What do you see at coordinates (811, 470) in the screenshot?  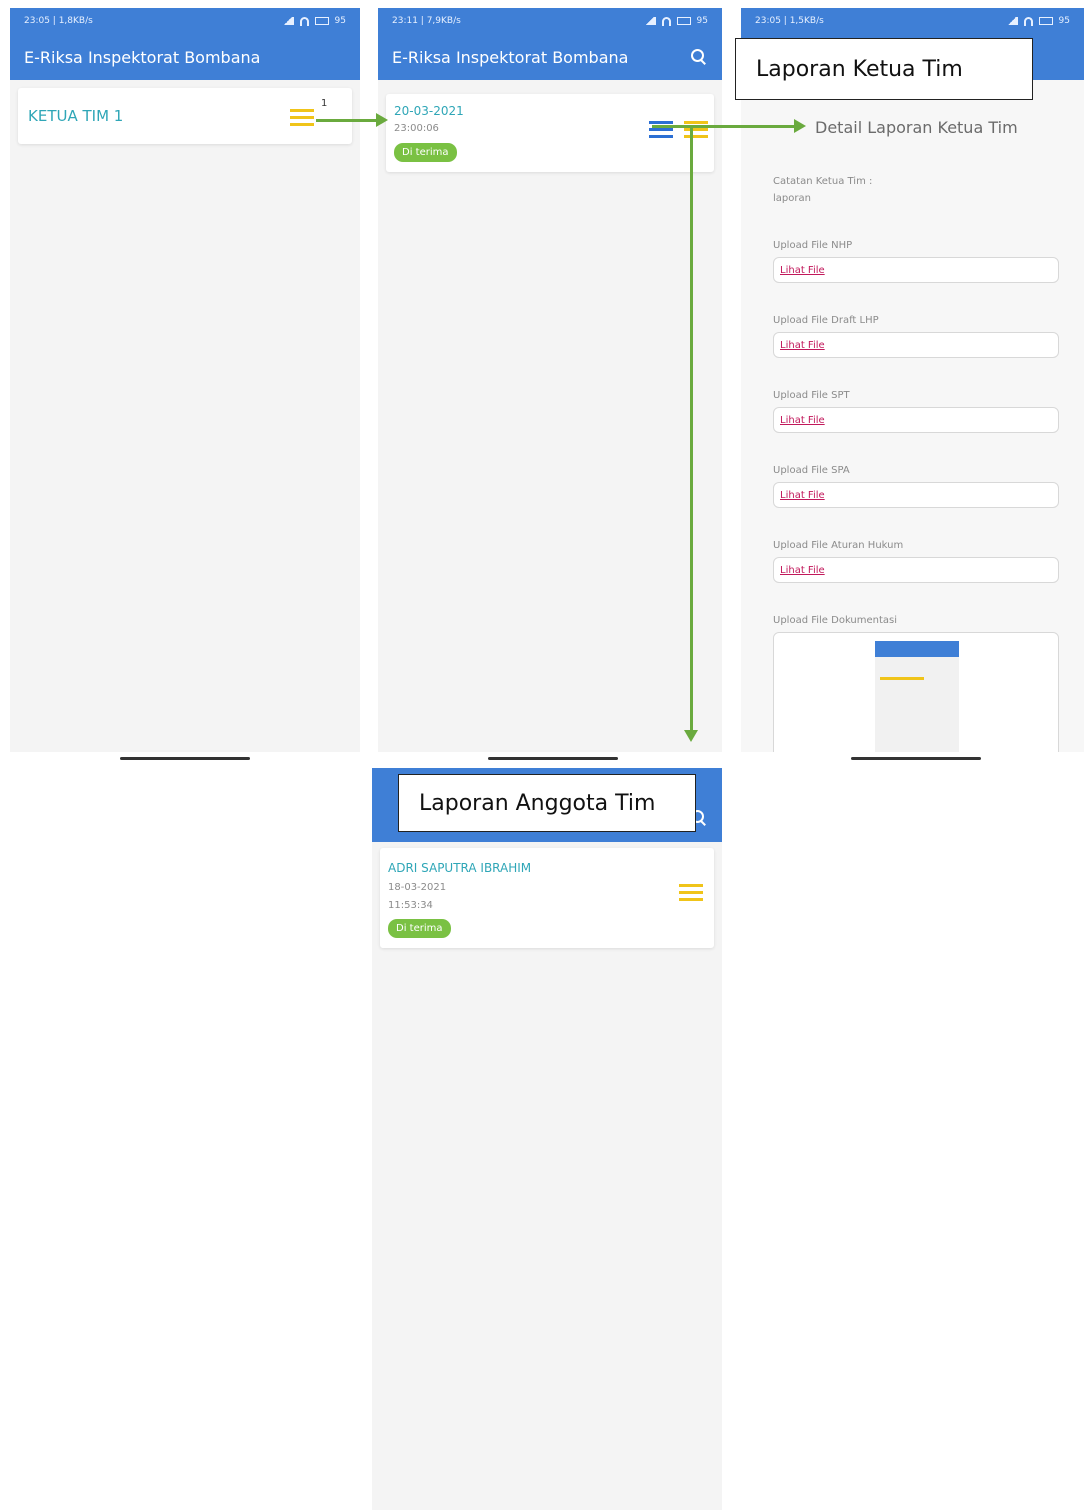 I see `field-label-spa: Upload File SPA` at bounding box center [811, 470].